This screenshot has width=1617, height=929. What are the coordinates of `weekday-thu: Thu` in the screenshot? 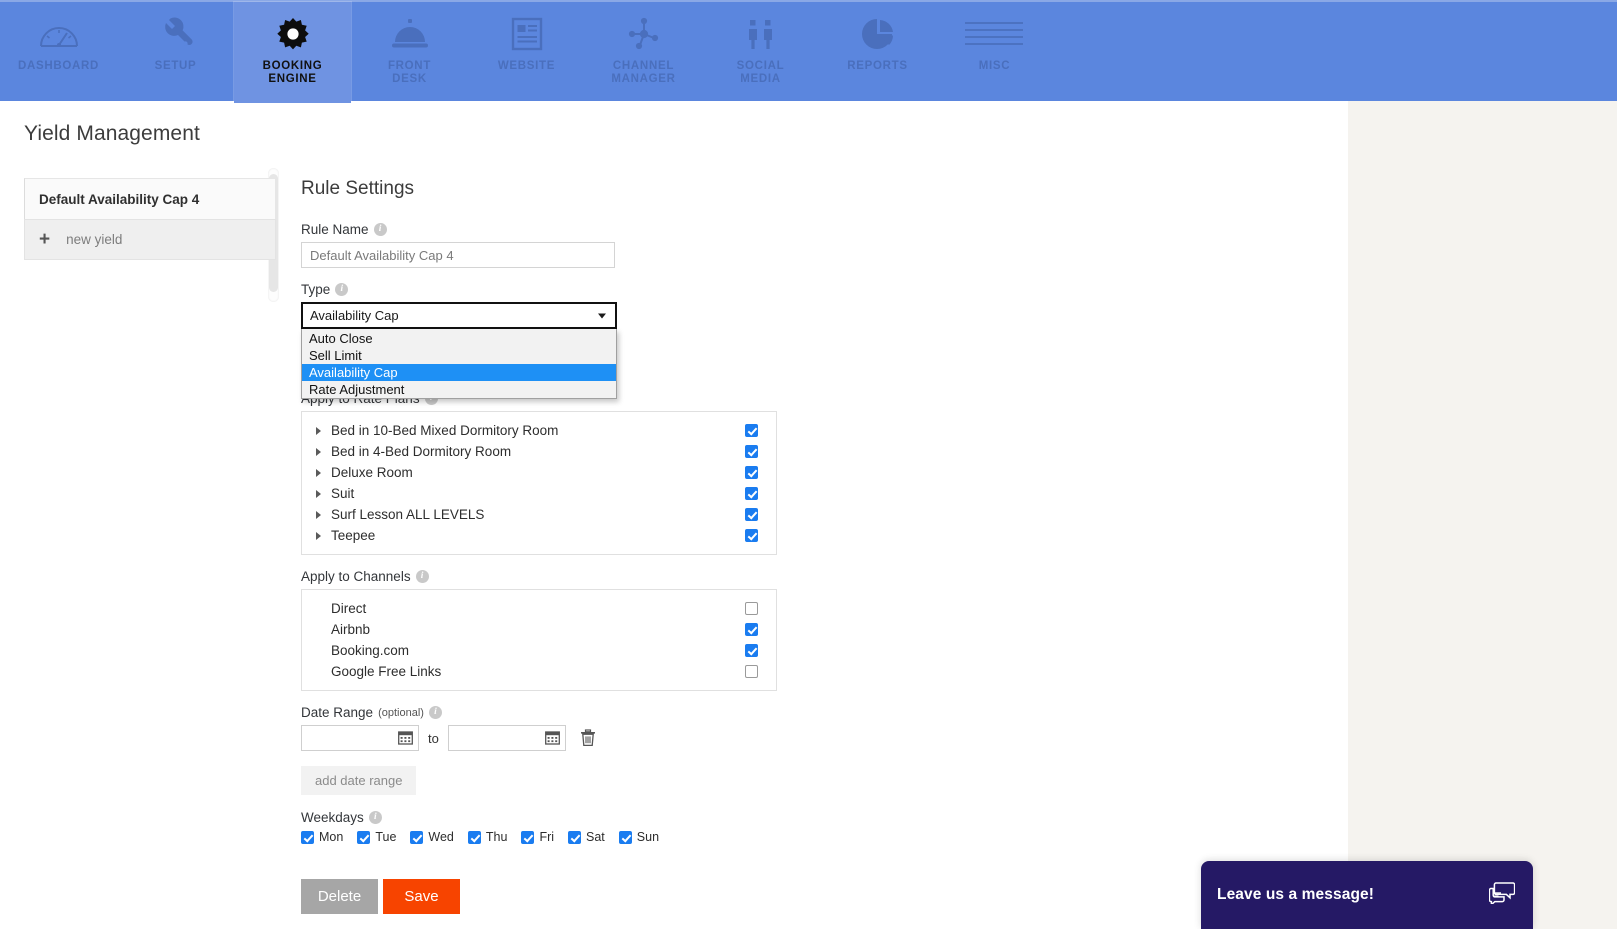 It's located at (487, 837).